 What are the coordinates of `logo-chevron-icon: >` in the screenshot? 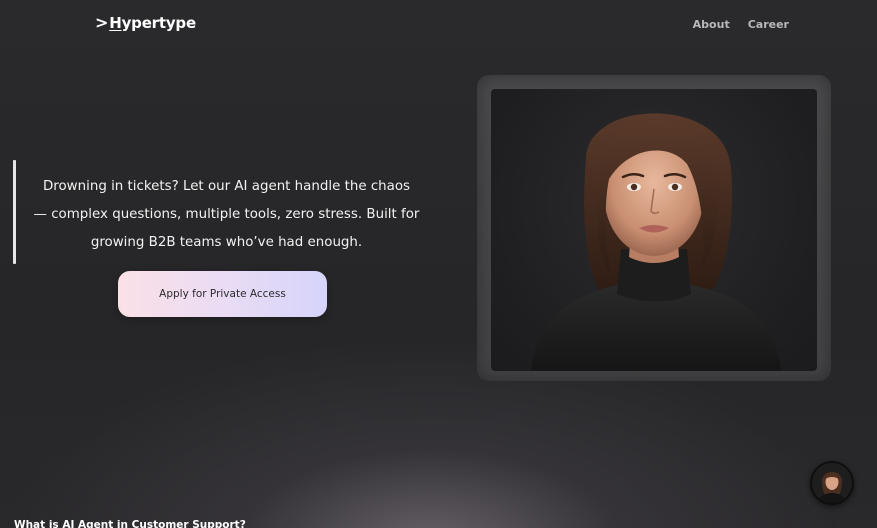 It's located at (102, 22).